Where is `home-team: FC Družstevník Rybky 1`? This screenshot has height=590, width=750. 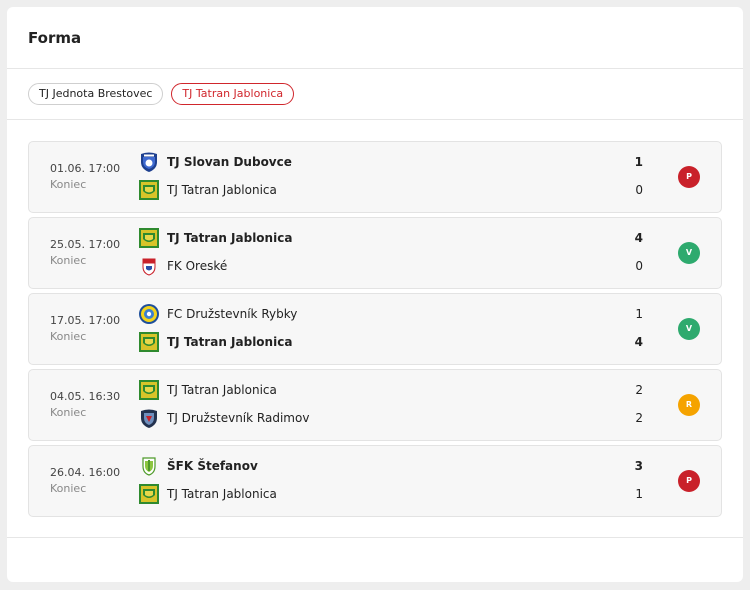
home-team: FC Družstevník Rybky 1 is located at coordinates (390, 314).